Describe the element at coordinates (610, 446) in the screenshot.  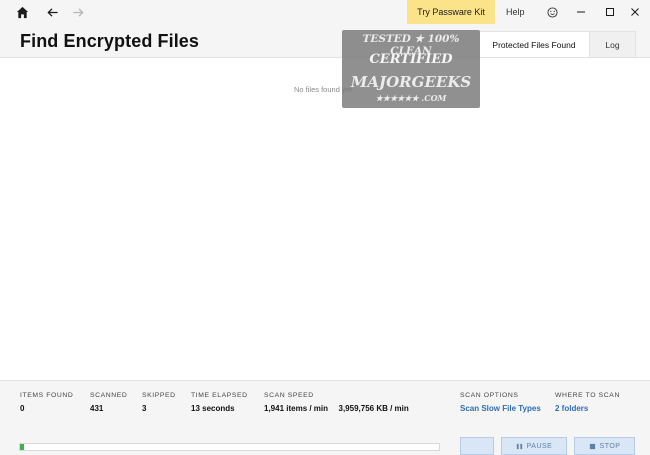
I see `stop-label: STOP` at that location.